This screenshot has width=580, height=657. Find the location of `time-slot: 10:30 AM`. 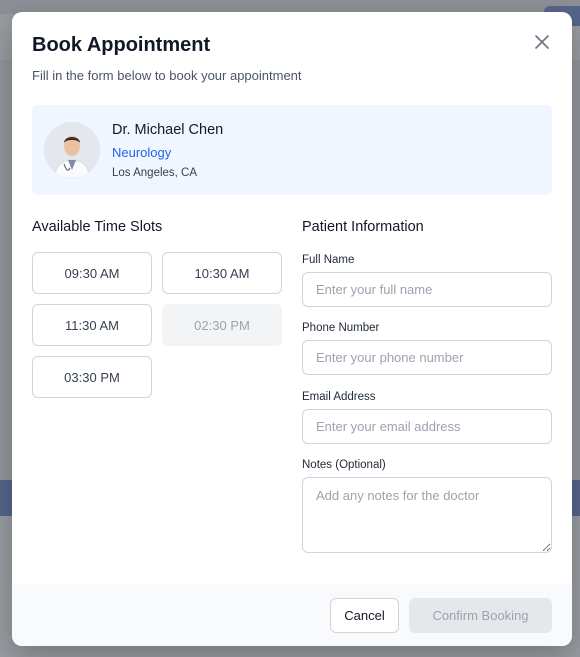

time-slot: 10:30 AM is located at coordinates (222, 273).